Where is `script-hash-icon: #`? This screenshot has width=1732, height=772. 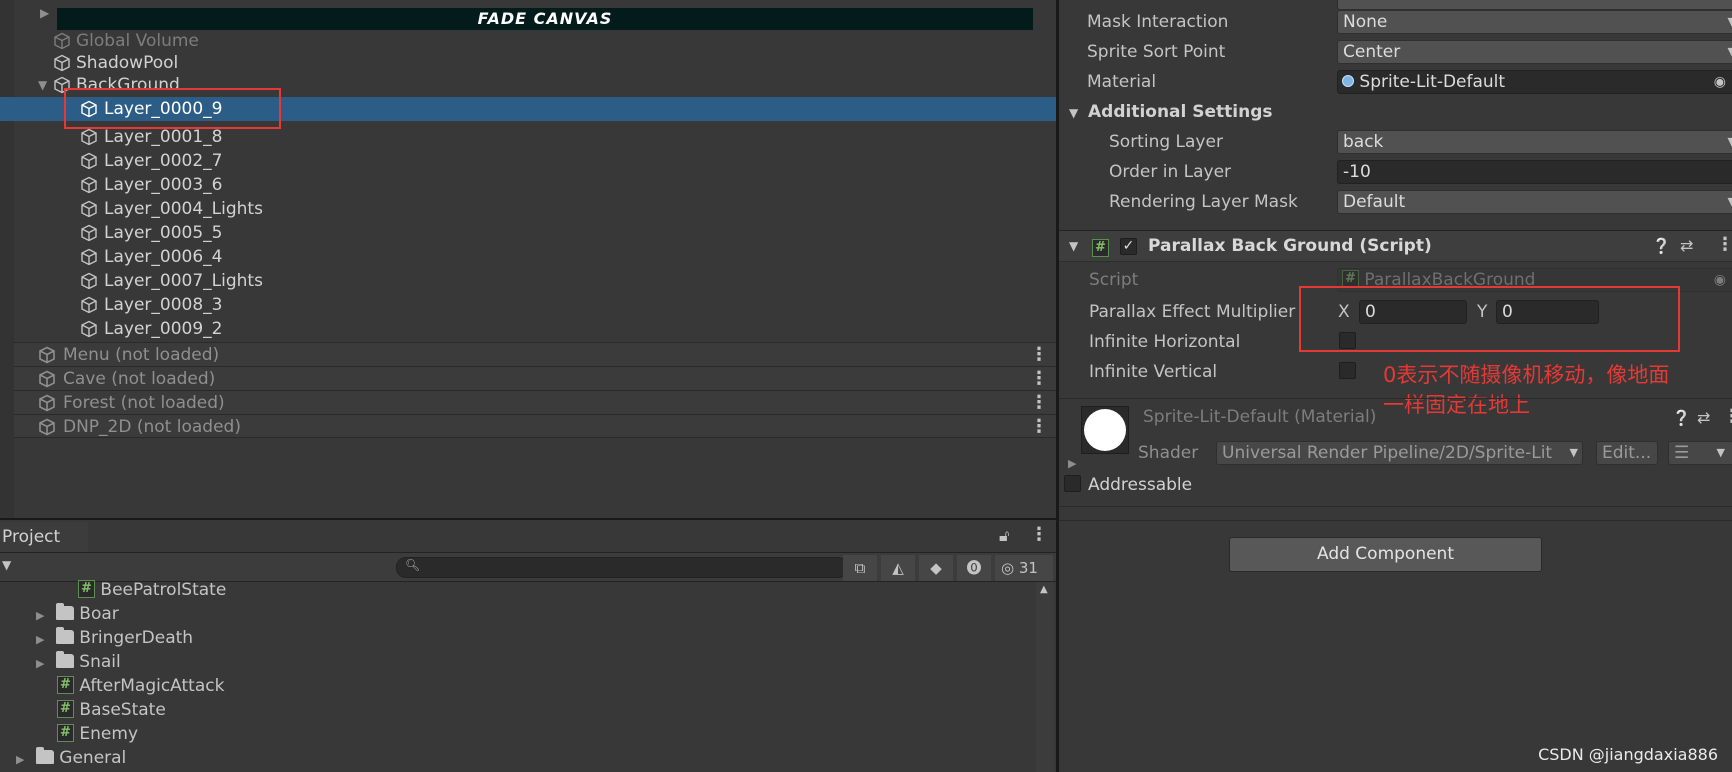
script-hash-icon: # is located at coordinates (65, 732).